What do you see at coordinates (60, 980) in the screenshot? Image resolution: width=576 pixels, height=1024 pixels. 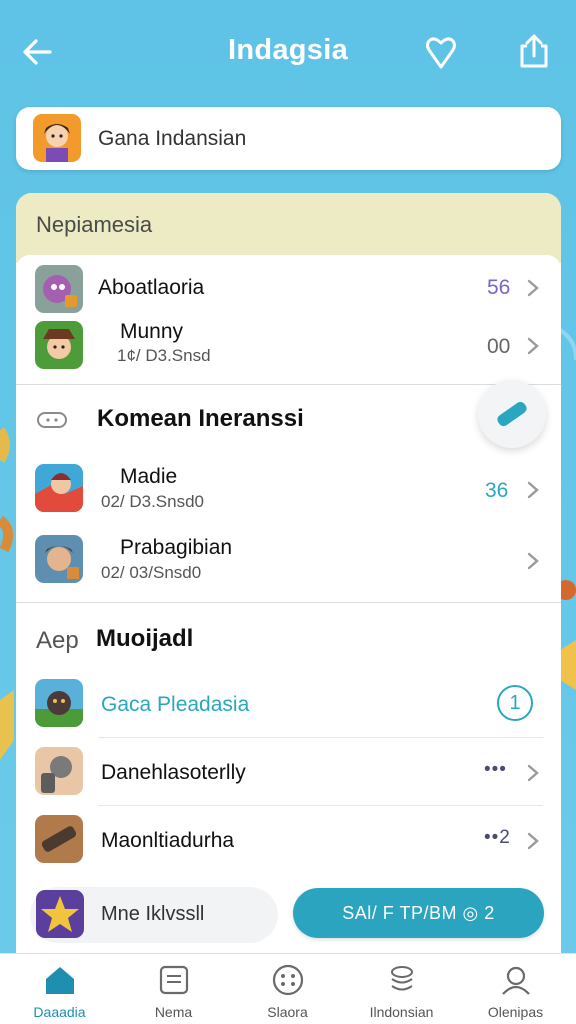 I see `home-icon` at bounding box center [60, 980].